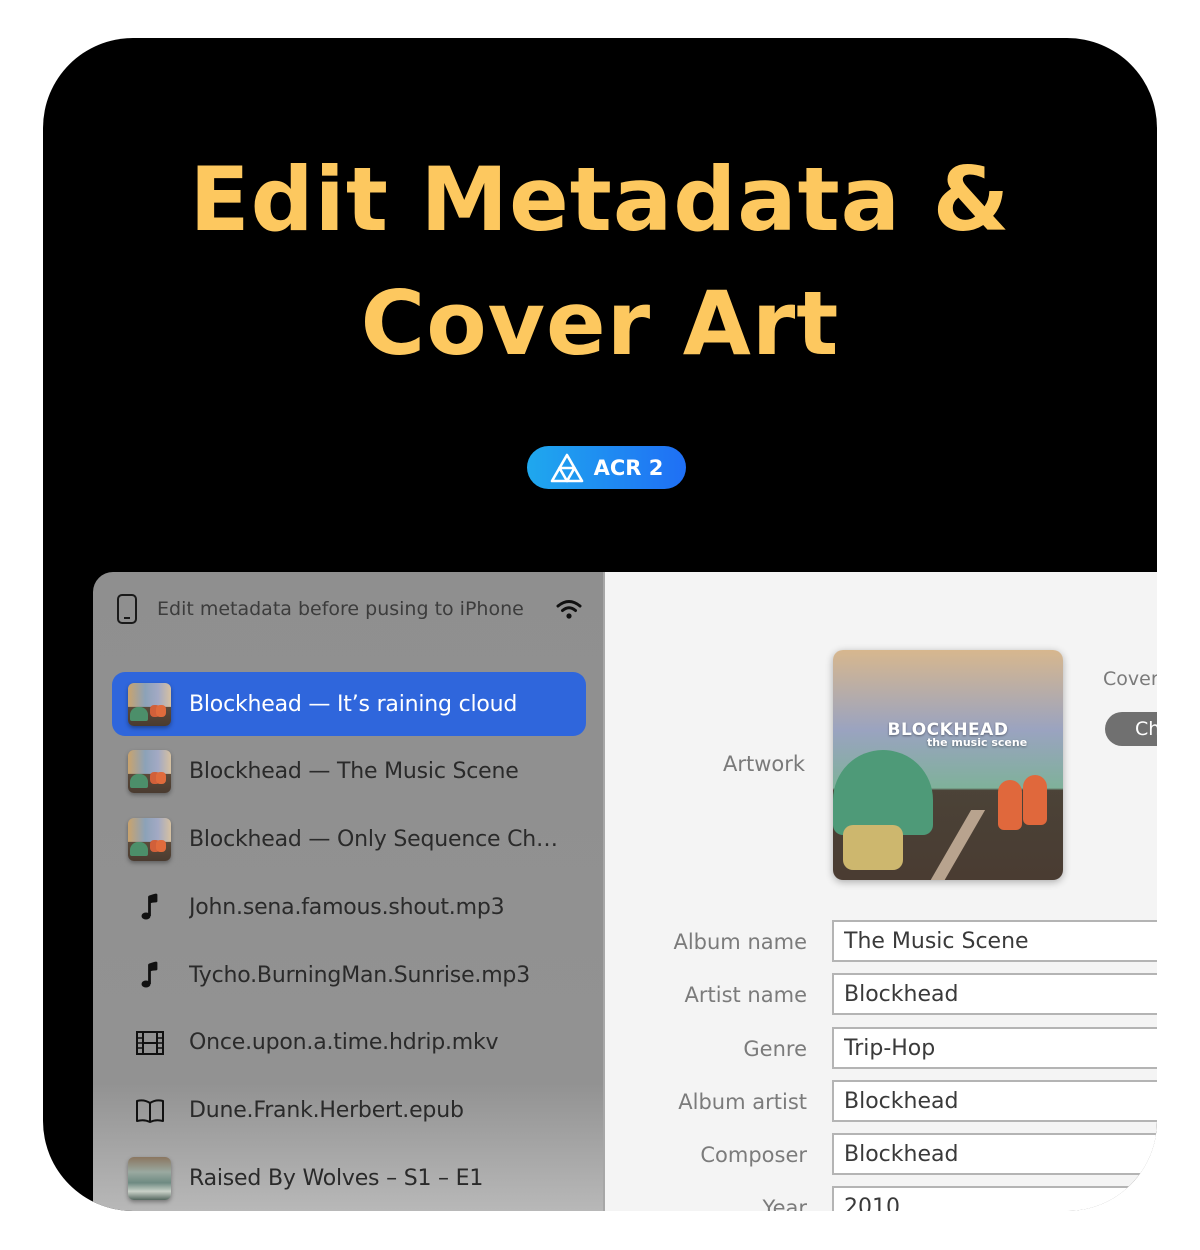 The image size is (1200, 1250). Describe the element at coordinates (753, 1155) in the screenshot. I see `field-label: Composer` at that location.